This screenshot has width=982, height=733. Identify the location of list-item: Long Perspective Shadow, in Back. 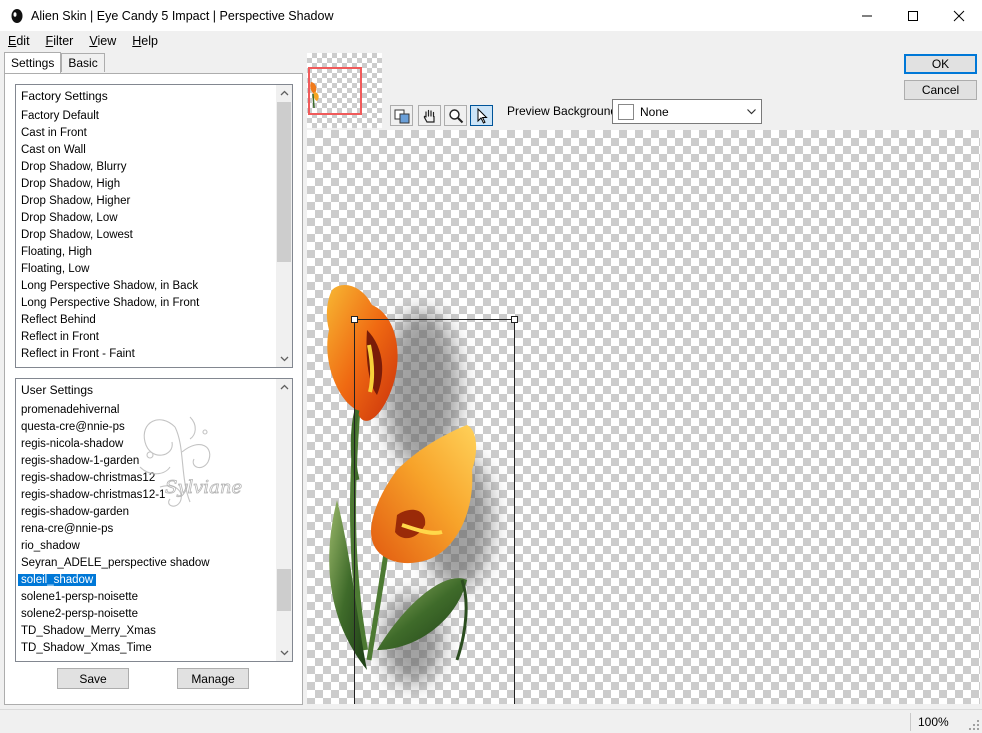
(146, 286).